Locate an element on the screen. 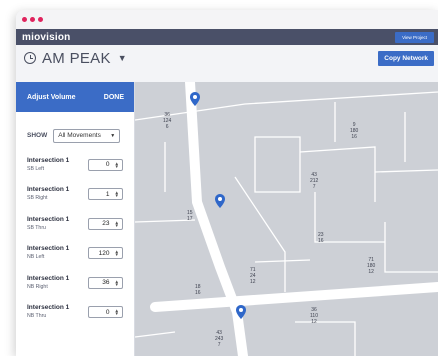  volume-row: Intersection 1 NB Right 36 ▲ ▼ is located at coordinates (75, 283).